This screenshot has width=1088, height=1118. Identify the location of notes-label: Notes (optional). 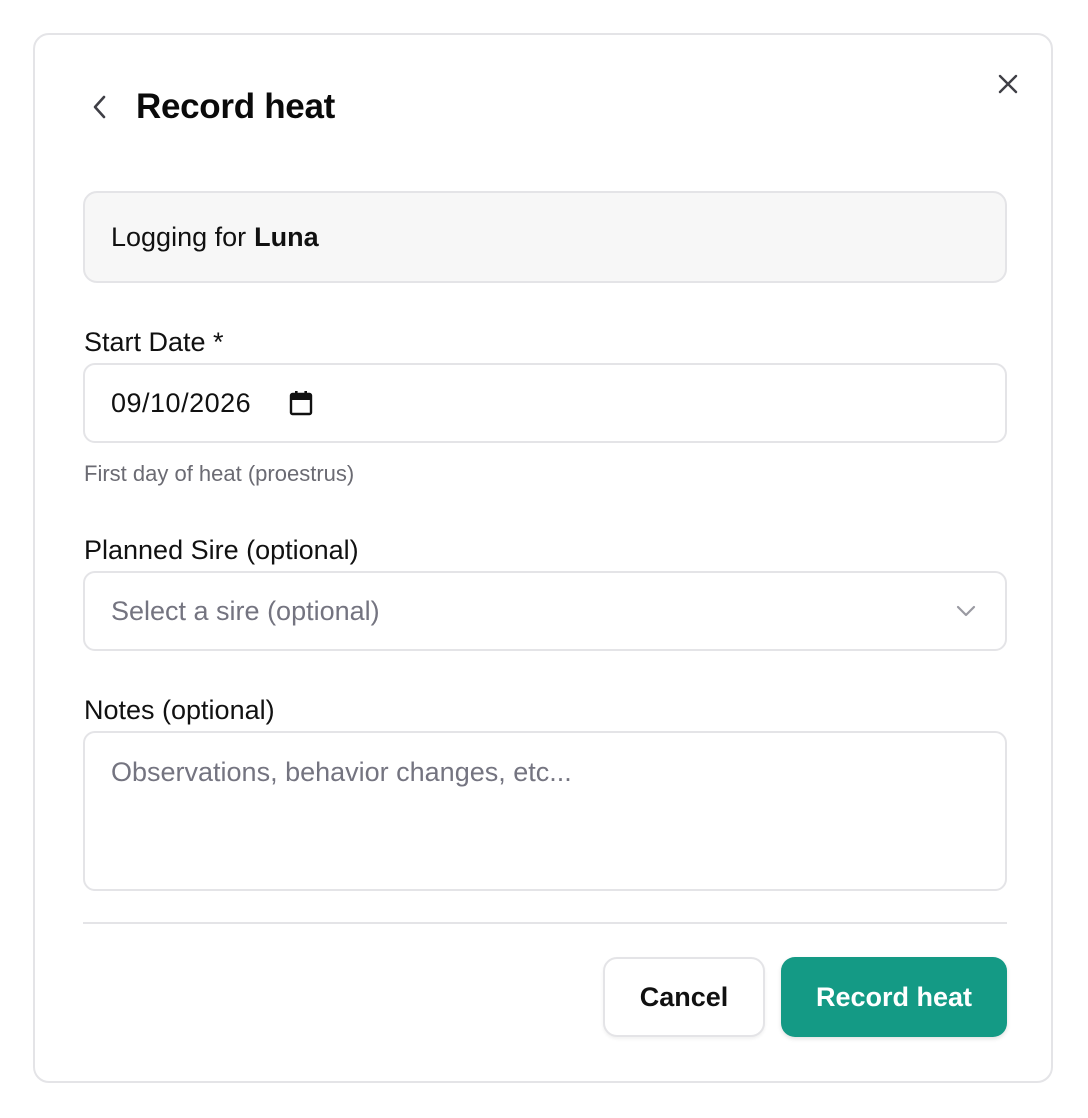
(179, 710).